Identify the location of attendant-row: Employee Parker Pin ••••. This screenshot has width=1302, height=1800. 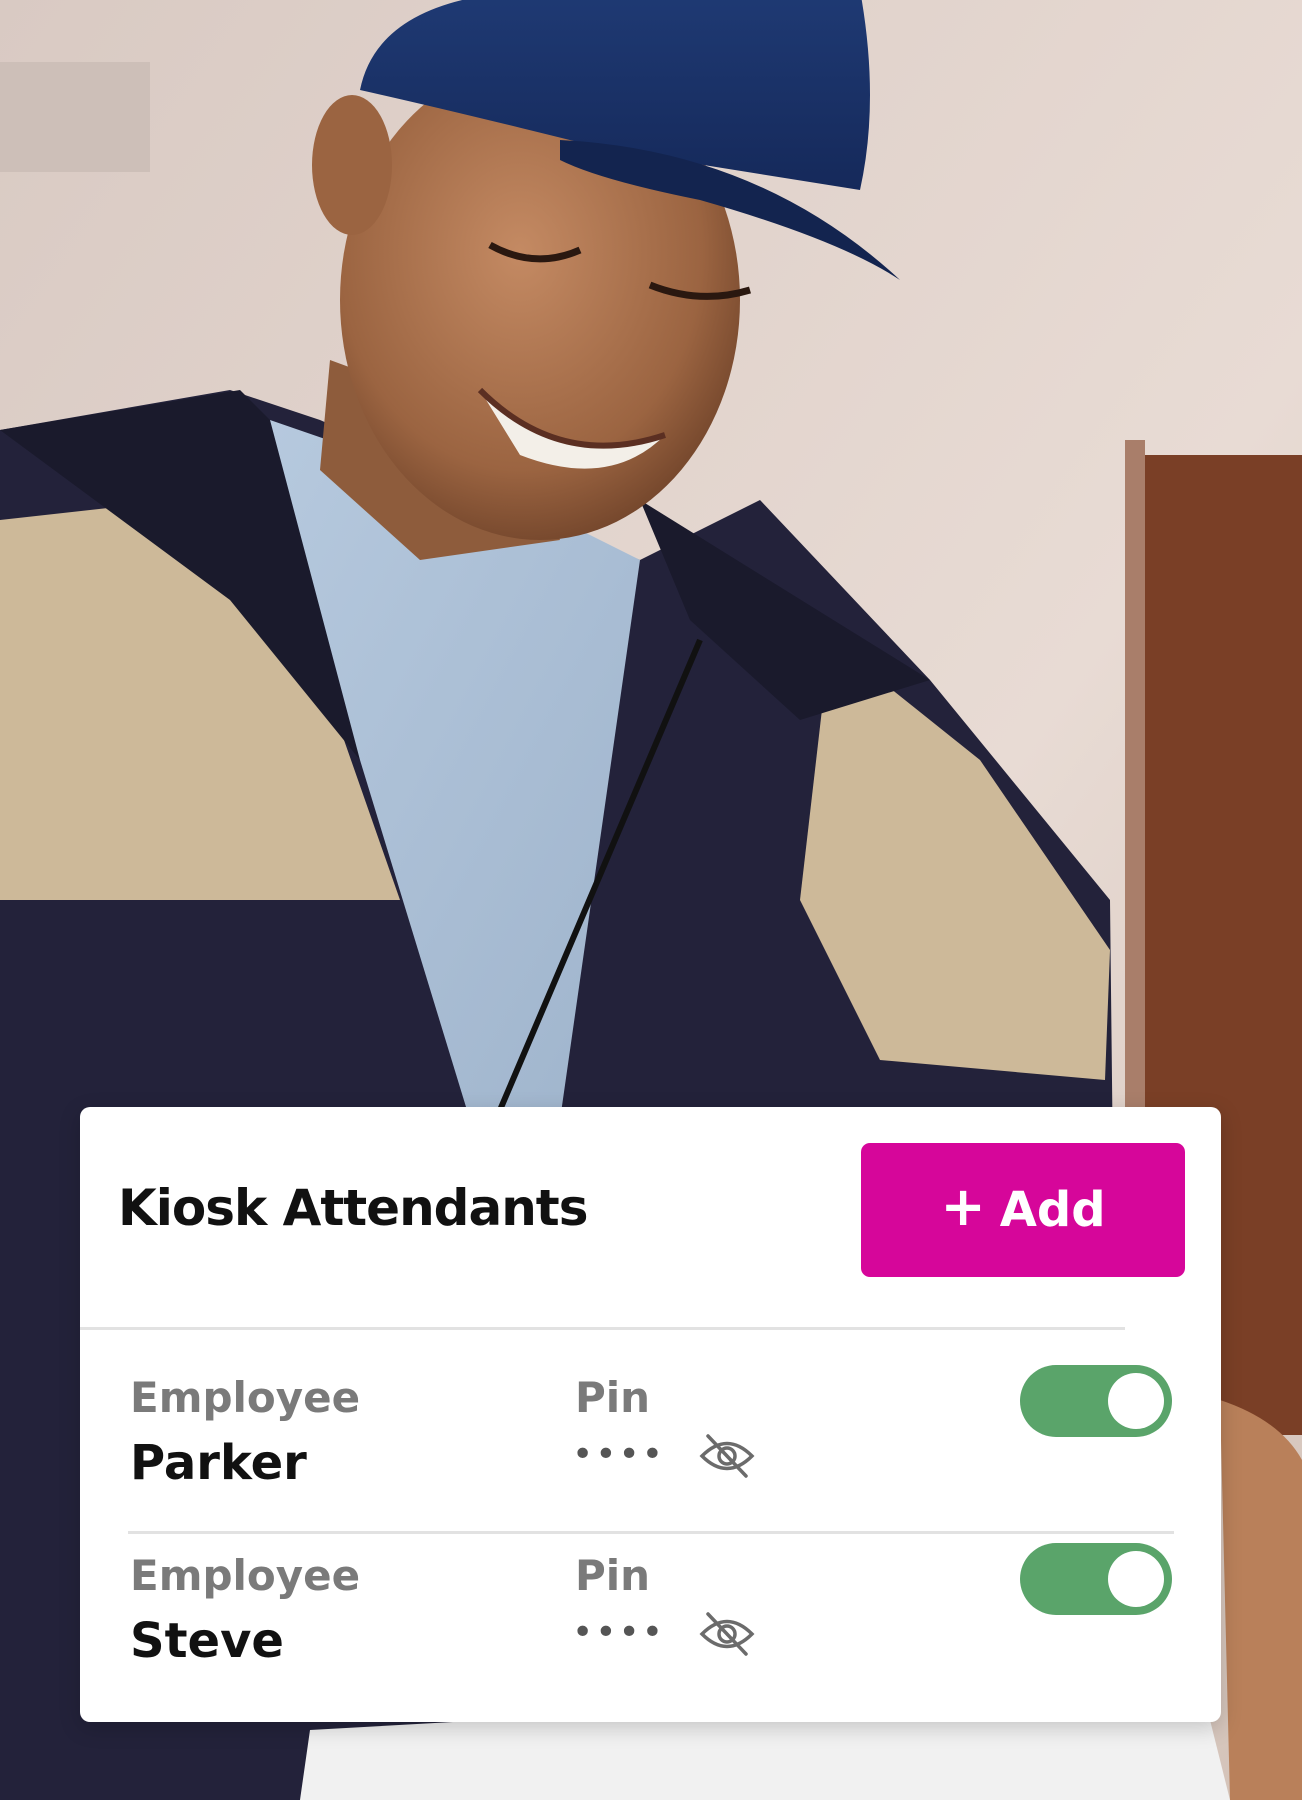
(650, 1456).